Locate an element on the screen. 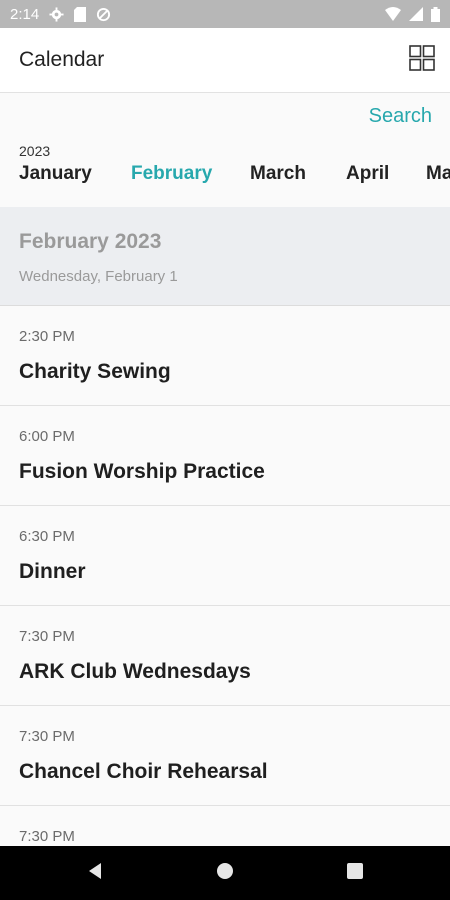  recents-button is located at coordinates (355, 873).